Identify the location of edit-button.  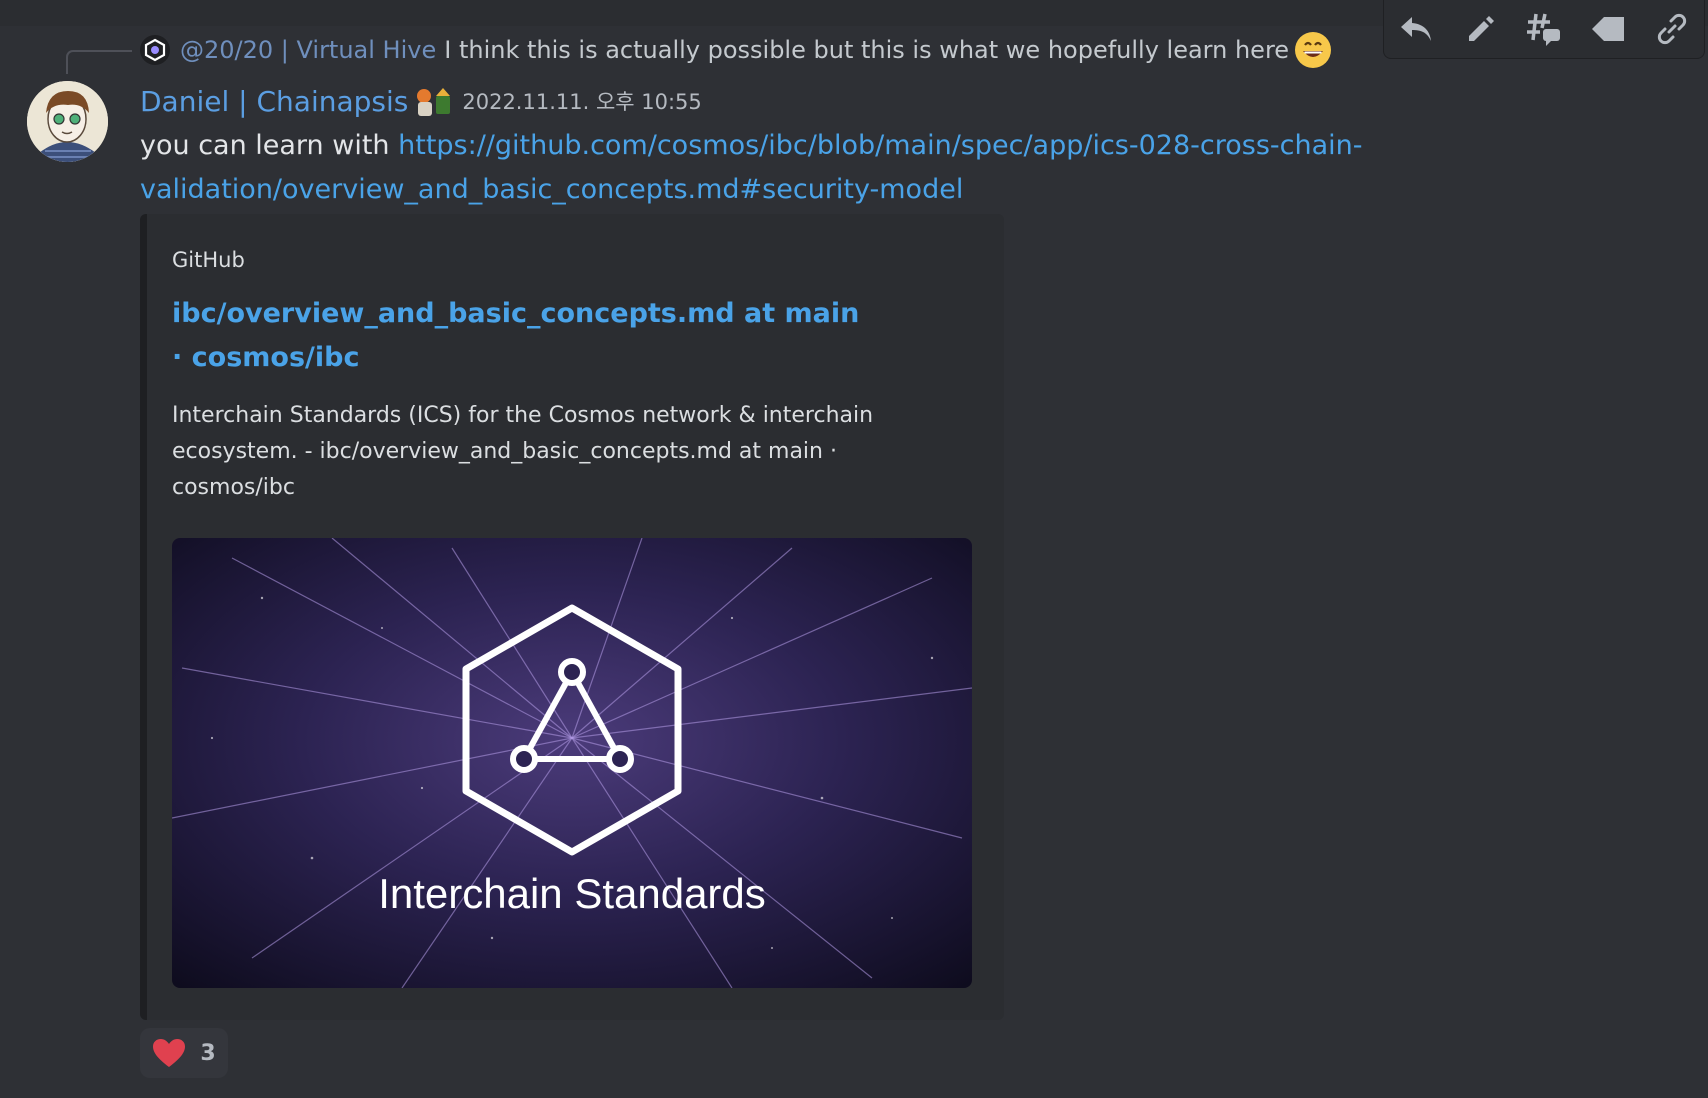
(1480, 29).